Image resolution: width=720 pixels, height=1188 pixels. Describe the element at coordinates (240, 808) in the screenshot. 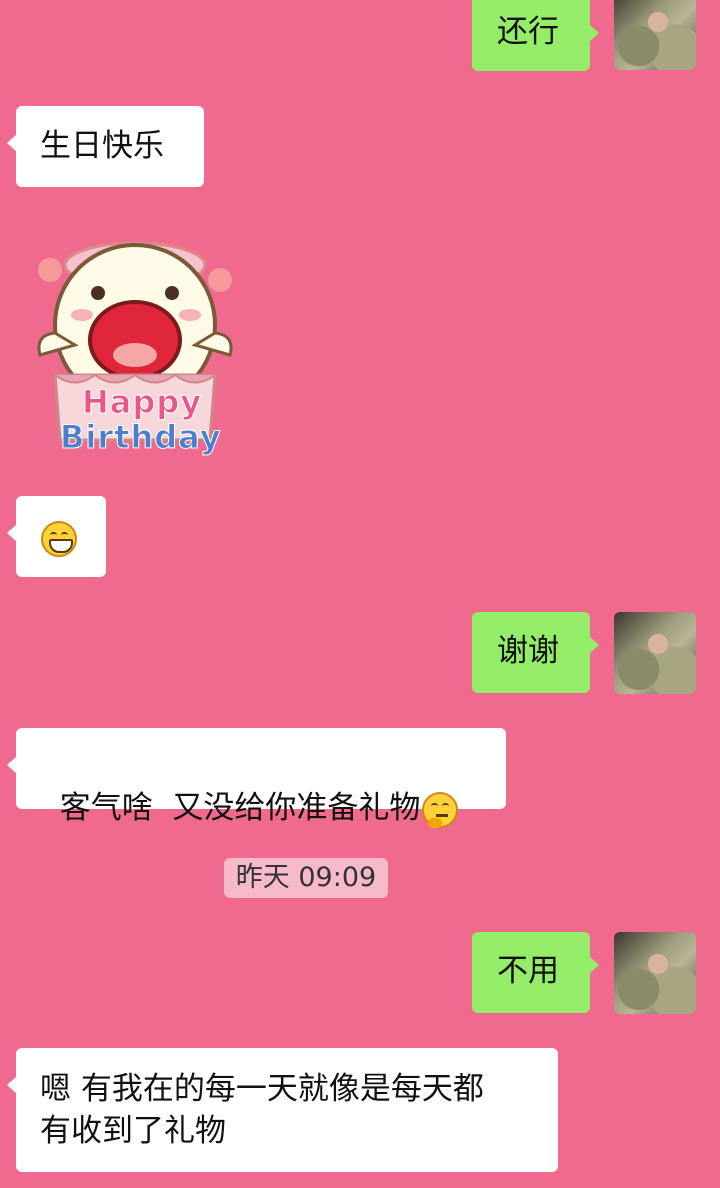

I see `message-text: 客气啥 又没给你准备礼物` at that location.